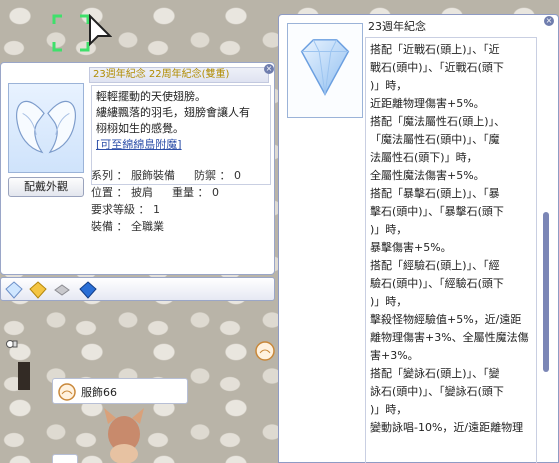 Image resolution: width=559 pixels, height=463 pixels. What do you see at coordinates (397, 26) in the screenshot?
I see `set-title: 23週年紀念` at bounding box center [397, 26].